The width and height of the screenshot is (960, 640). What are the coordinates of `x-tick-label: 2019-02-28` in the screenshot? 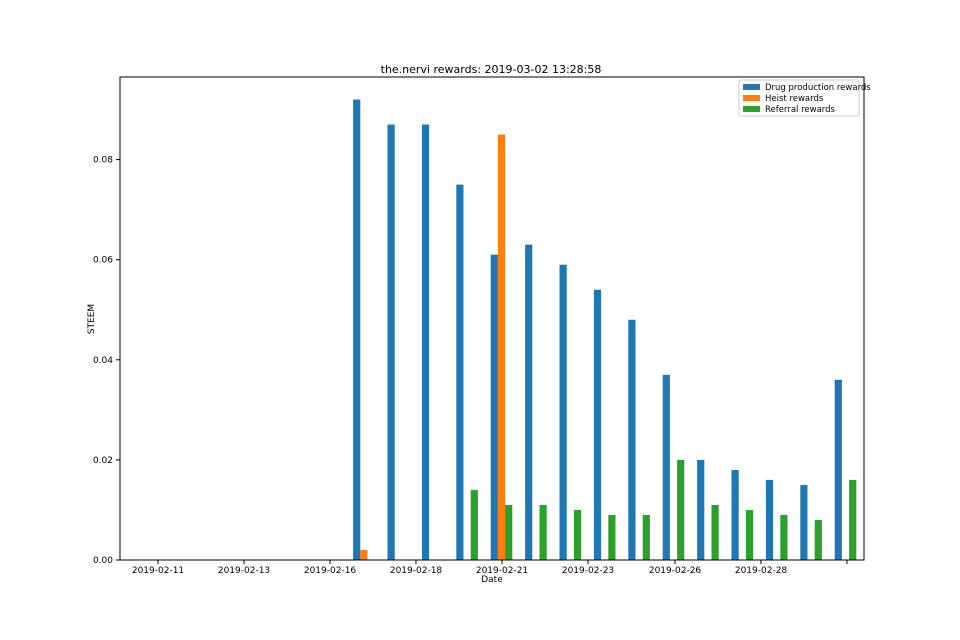 It's located at (761, 571).